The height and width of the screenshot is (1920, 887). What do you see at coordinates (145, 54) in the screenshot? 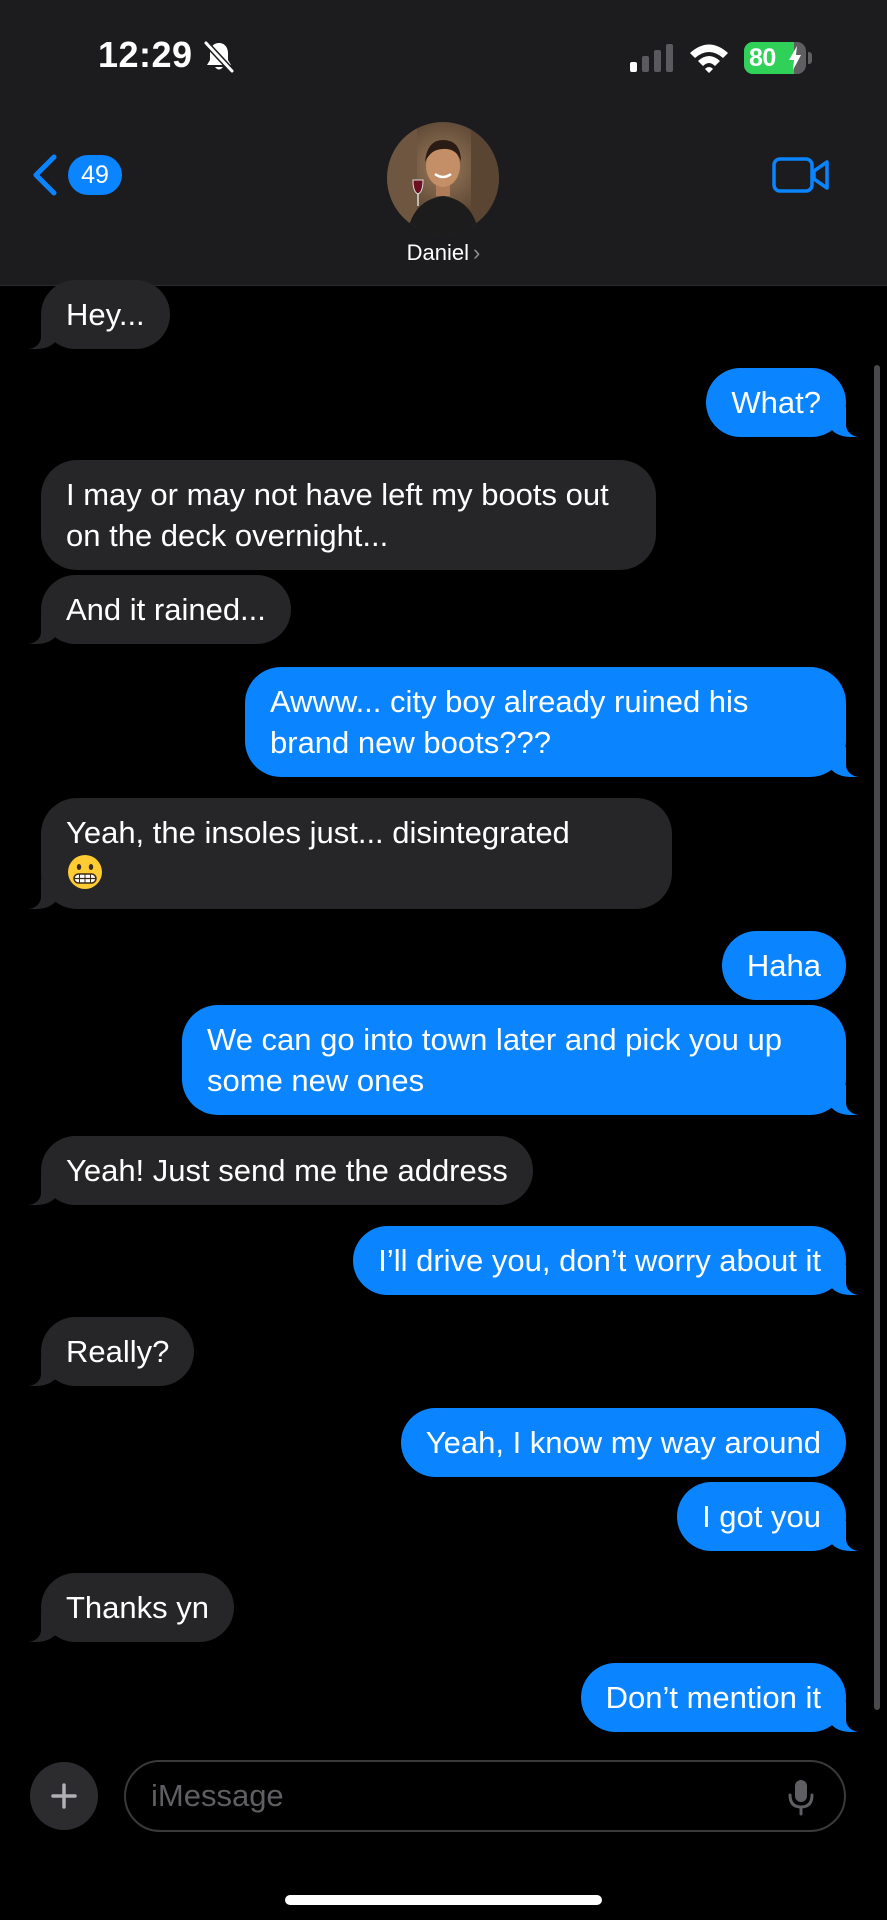
I see `status-time: 12:29` at bounding box center [145, 54].